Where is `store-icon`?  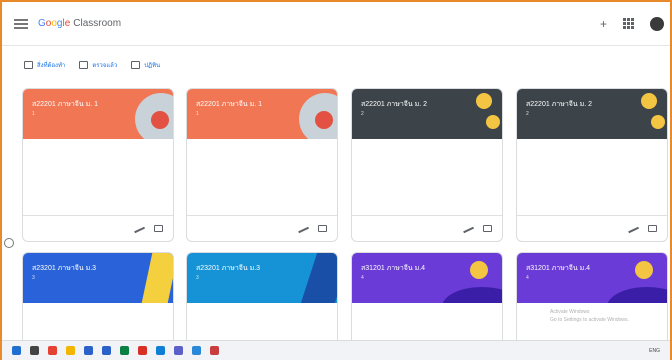 store-icon is located at coordinates (88, 350).